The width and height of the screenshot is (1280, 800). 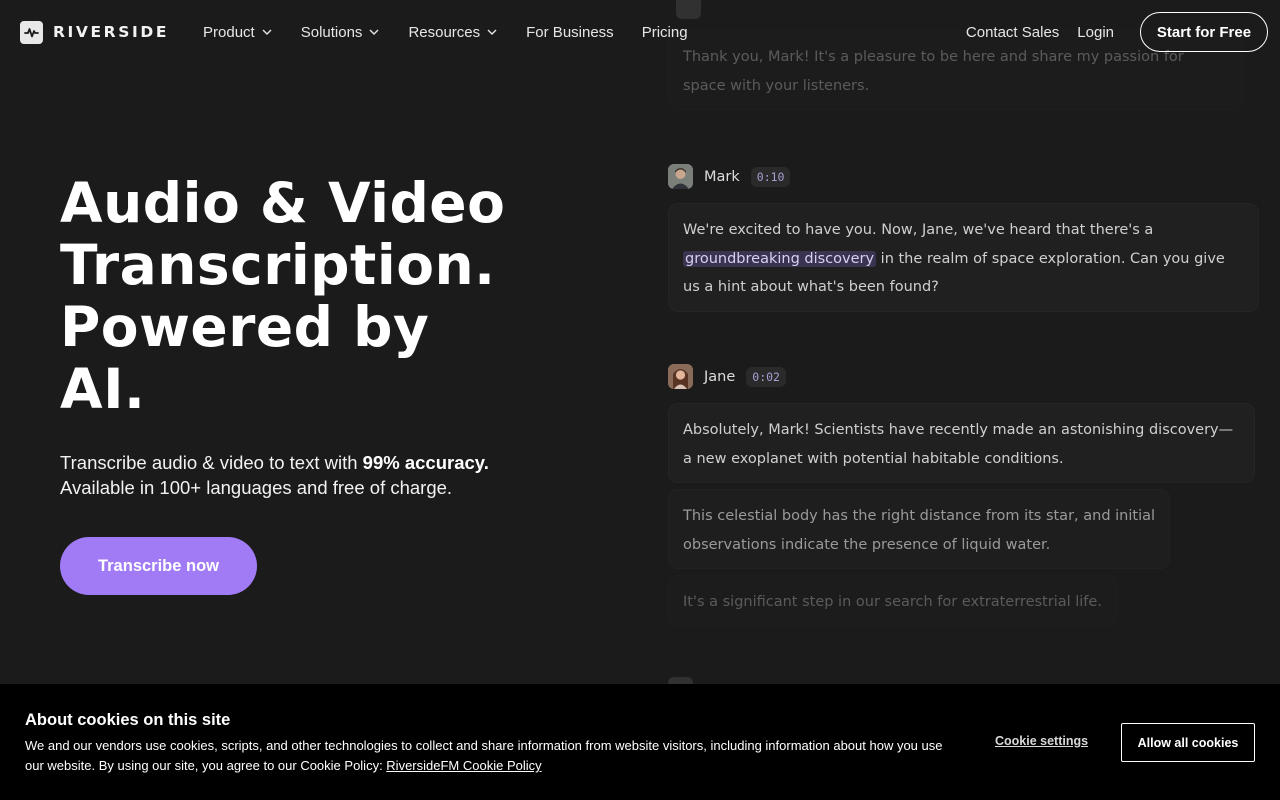 I want to click on speaker-name: Jane, so click(x=720, y=376).